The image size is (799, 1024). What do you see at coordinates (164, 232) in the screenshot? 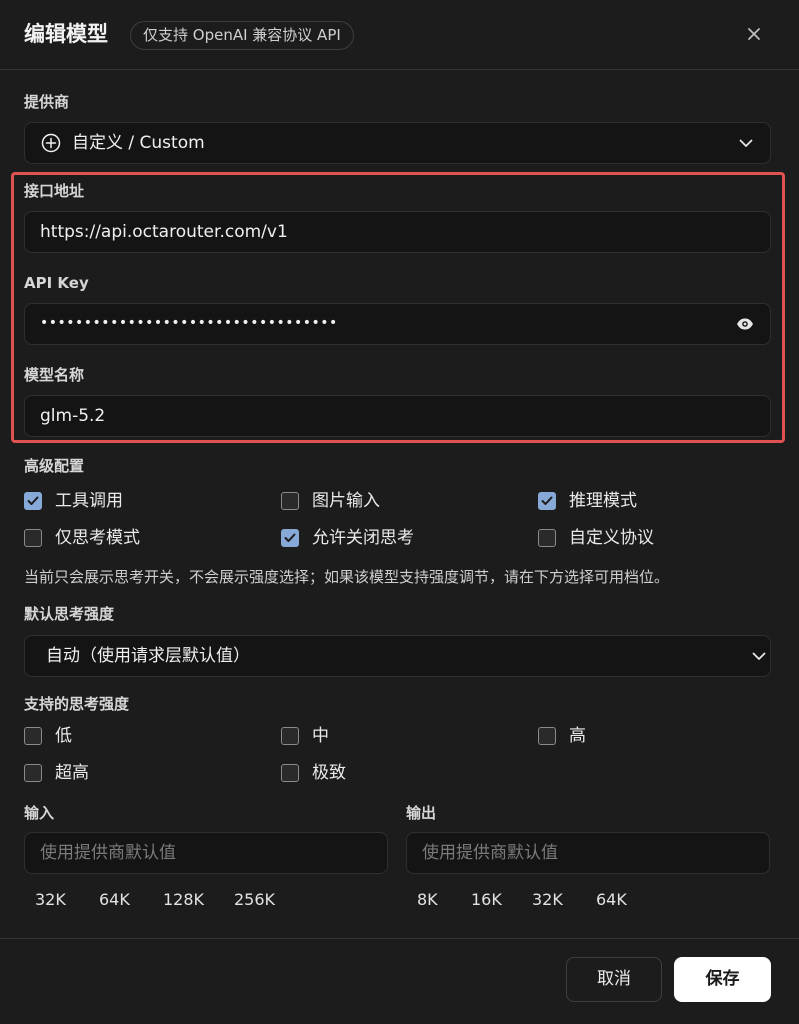
I see `endpoint-value: https://api.octarouter.com/v1` at bounding box center [164, 232].